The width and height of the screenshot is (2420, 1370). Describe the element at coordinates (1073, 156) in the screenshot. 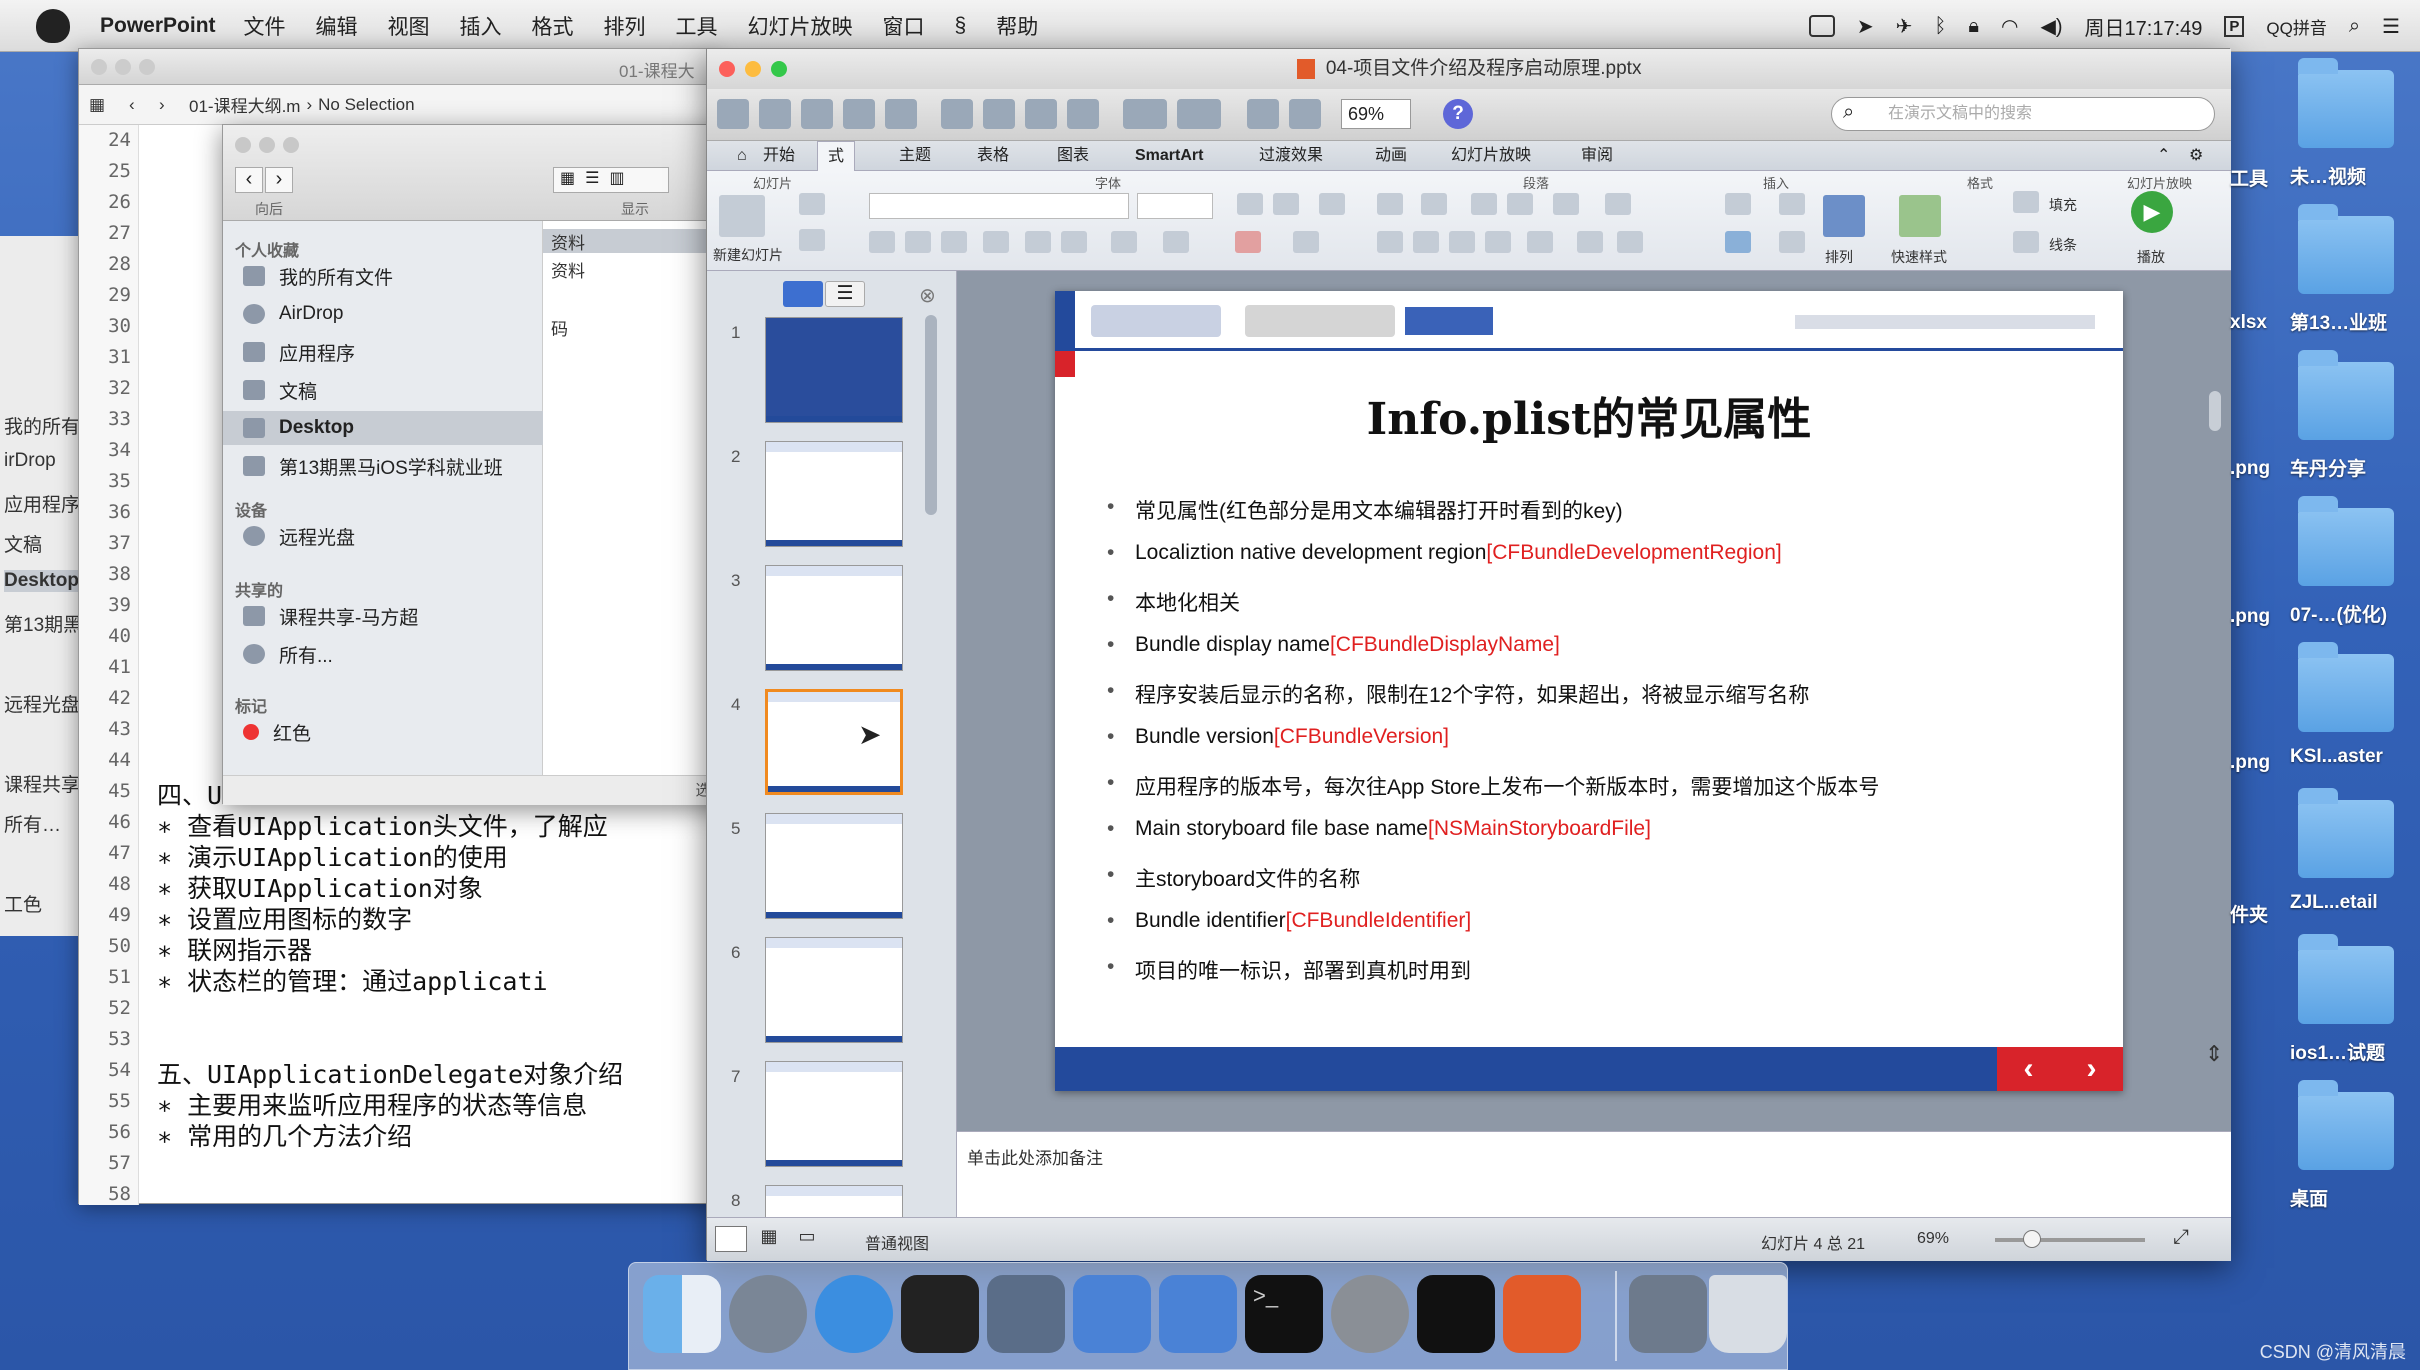

I see `tab-chart: 图表` at that location.